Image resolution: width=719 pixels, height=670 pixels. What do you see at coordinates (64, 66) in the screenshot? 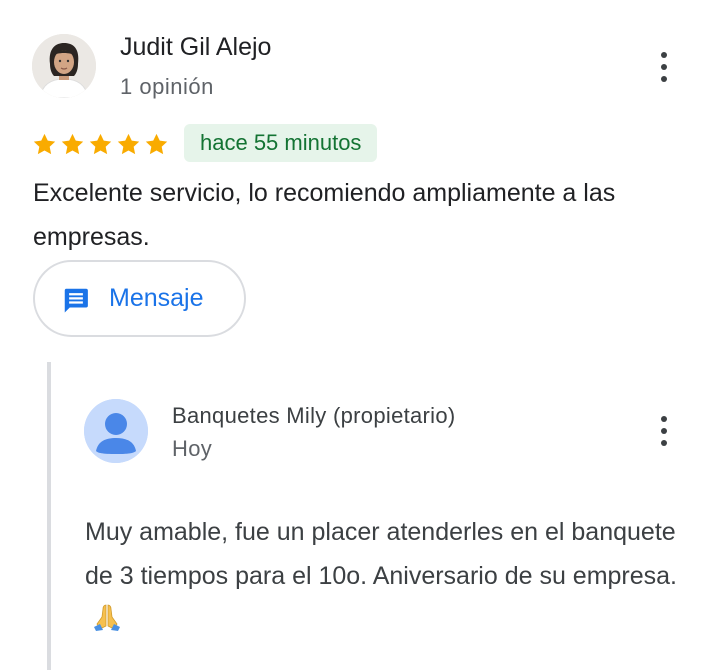
I see `reviewer-avatar` at bounding box center [64, 66].